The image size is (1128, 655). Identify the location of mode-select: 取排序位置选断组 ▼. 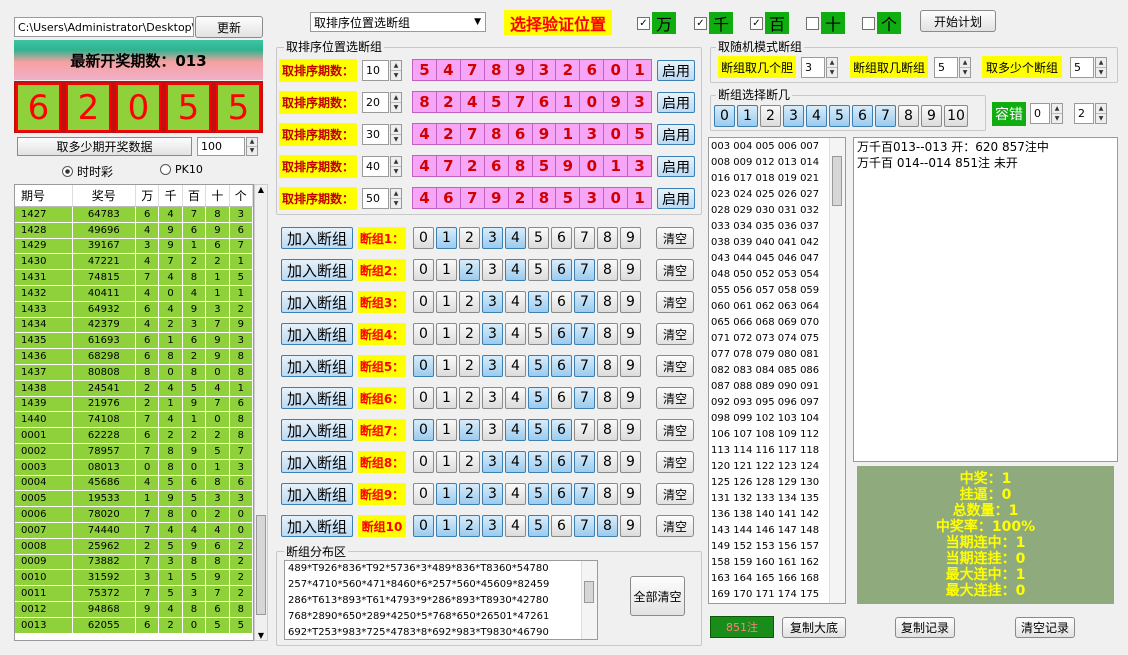
(398, 22).